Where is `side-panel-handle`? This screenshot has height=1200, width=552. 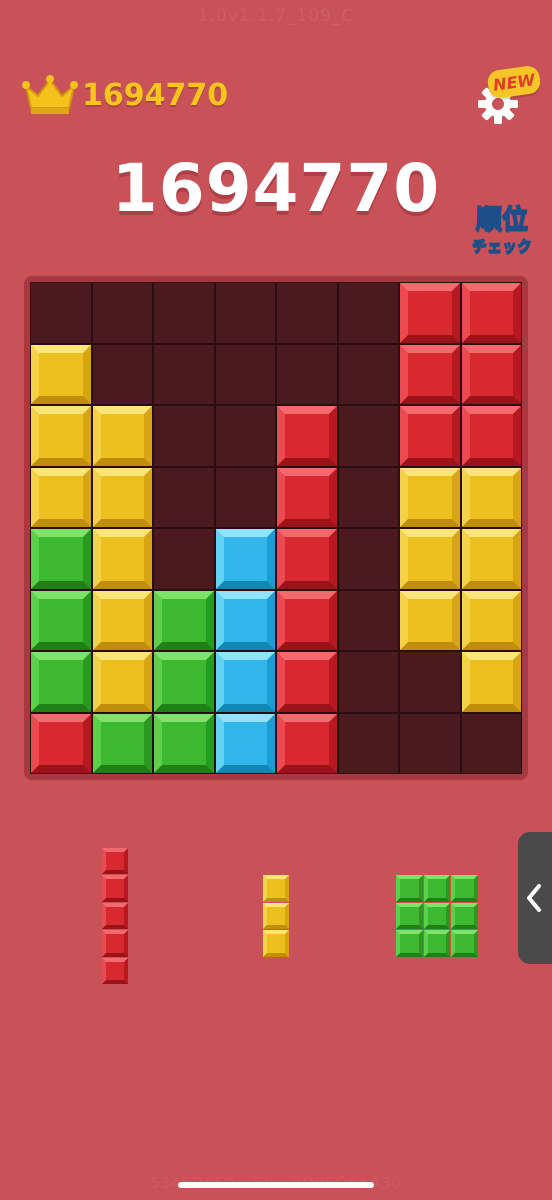 side-panel-handle is located at coordinates (535, 898).